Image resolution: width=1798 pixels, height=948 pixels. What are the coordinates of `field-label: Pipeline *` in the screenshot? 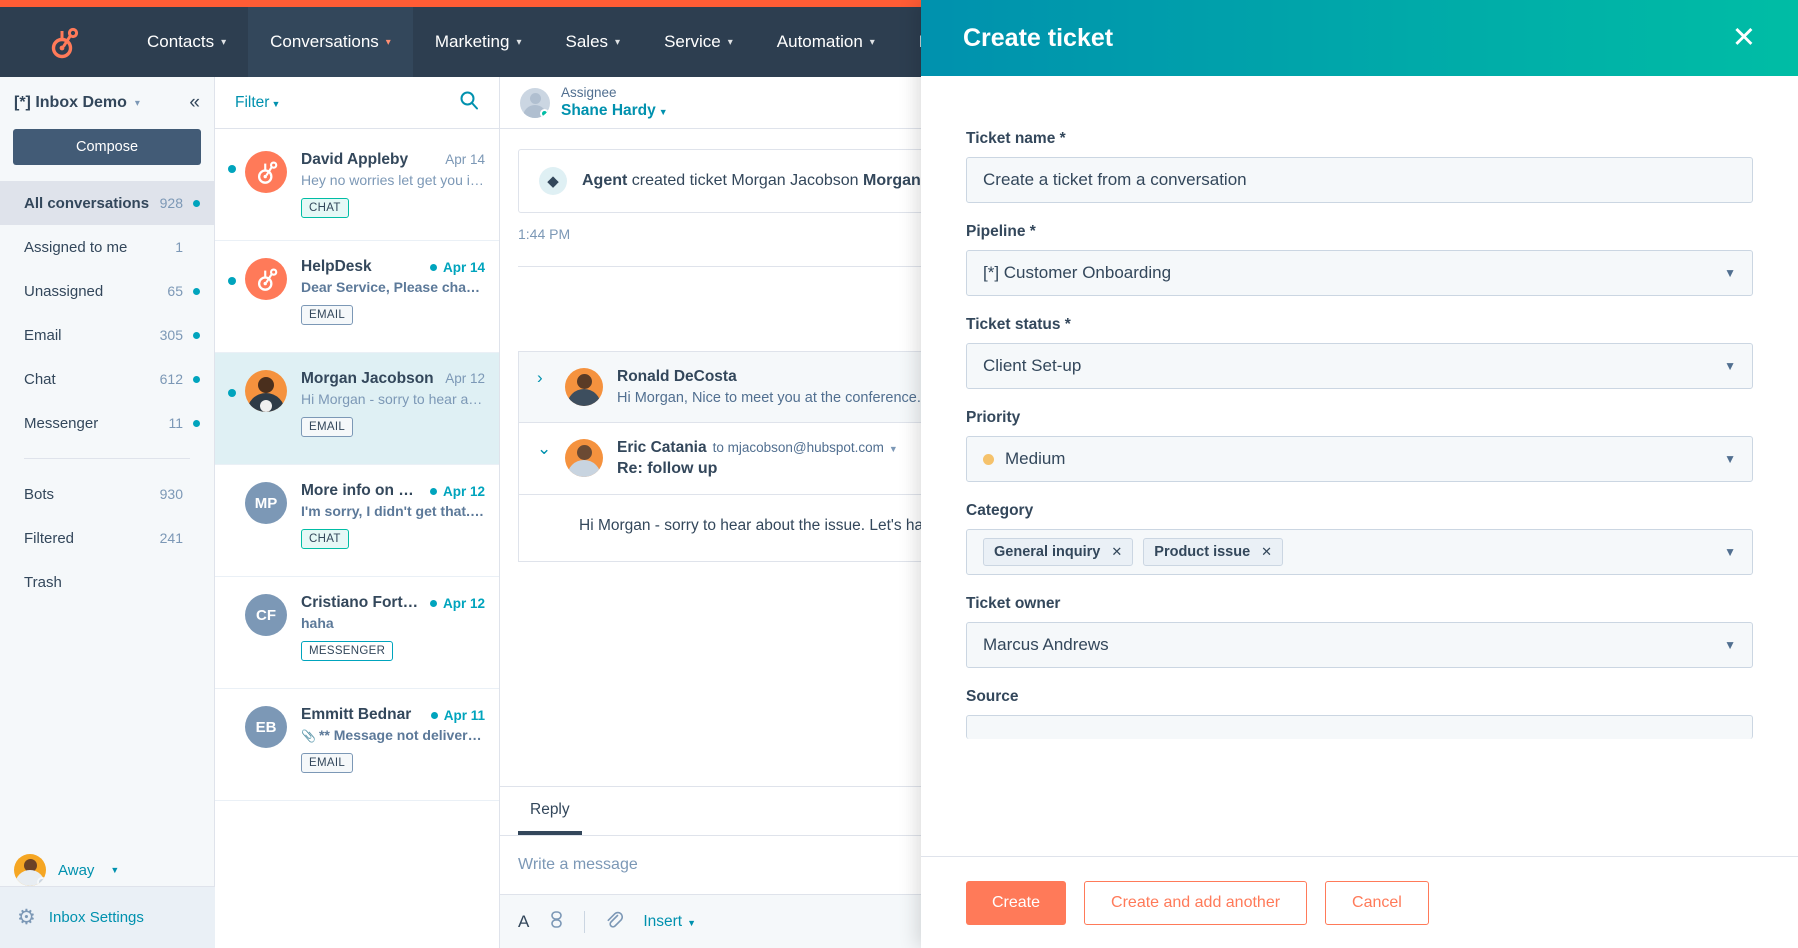 It's located at (1001, 231).